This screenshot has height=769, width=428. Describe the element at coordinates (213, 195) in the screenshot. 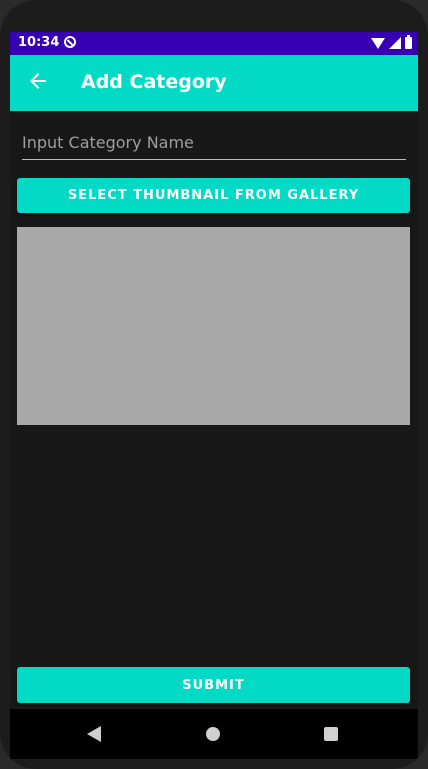

I see `select-thumbnail-button: SELECT THUMBNAIL FROM GALLERY` at that location.